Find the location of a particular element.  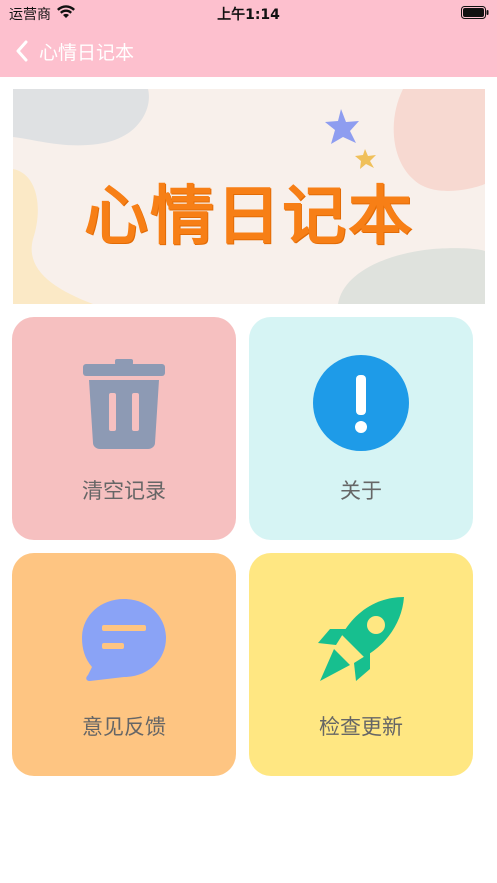

clear-records-label: 清空记录 is located at coordinates (124, 491).